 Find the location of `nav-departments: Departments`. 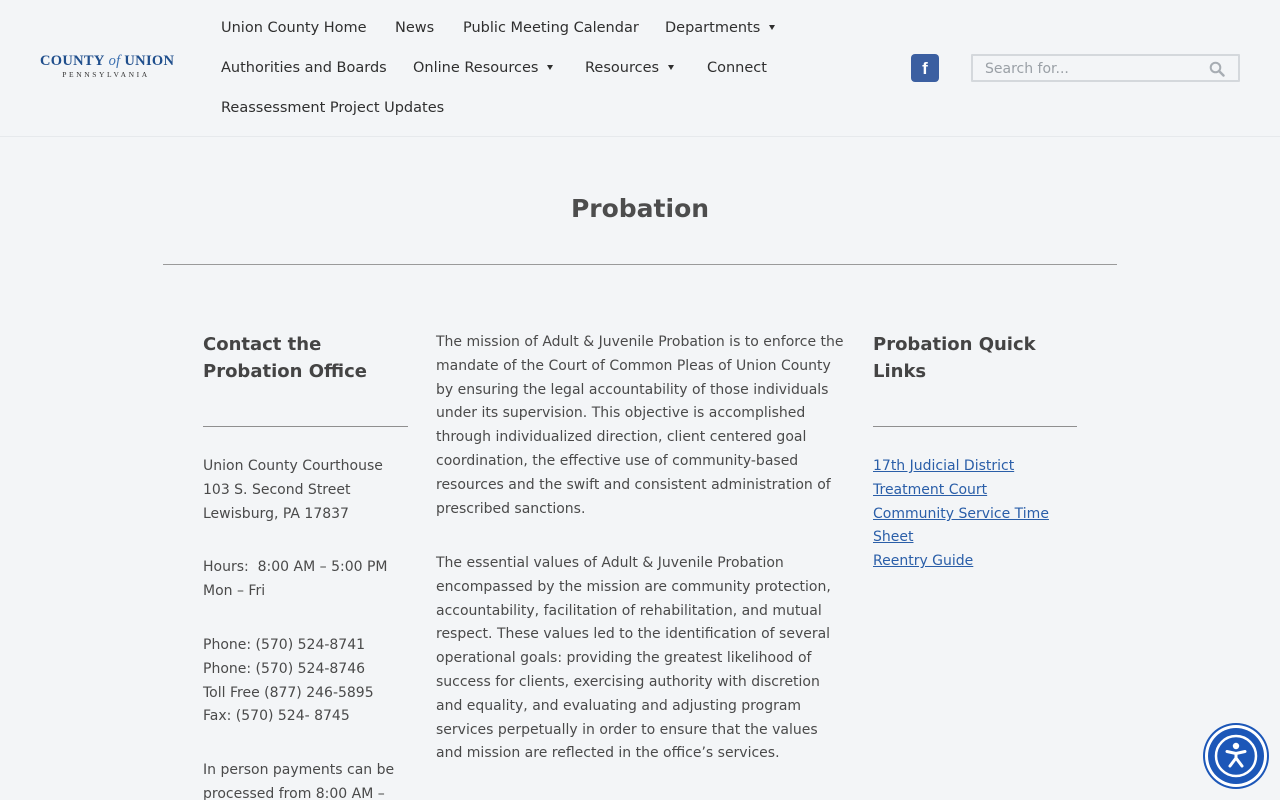

nav-departments: Departments is located at coordinates (720, 28).